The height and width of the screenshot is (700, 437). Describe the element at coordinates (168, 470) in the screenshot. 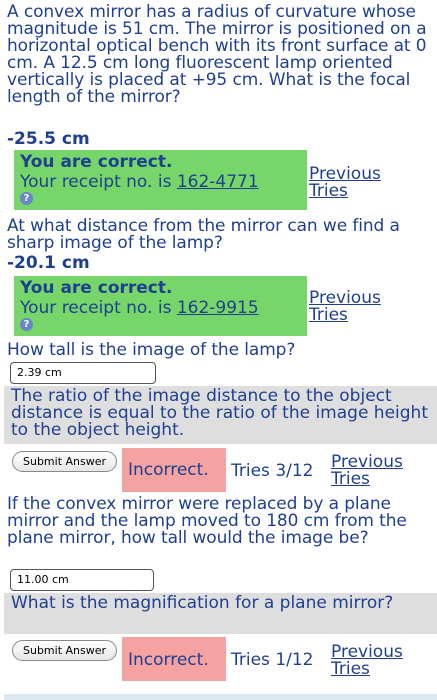

I see `question-3-result: Incorrect.` at that location.